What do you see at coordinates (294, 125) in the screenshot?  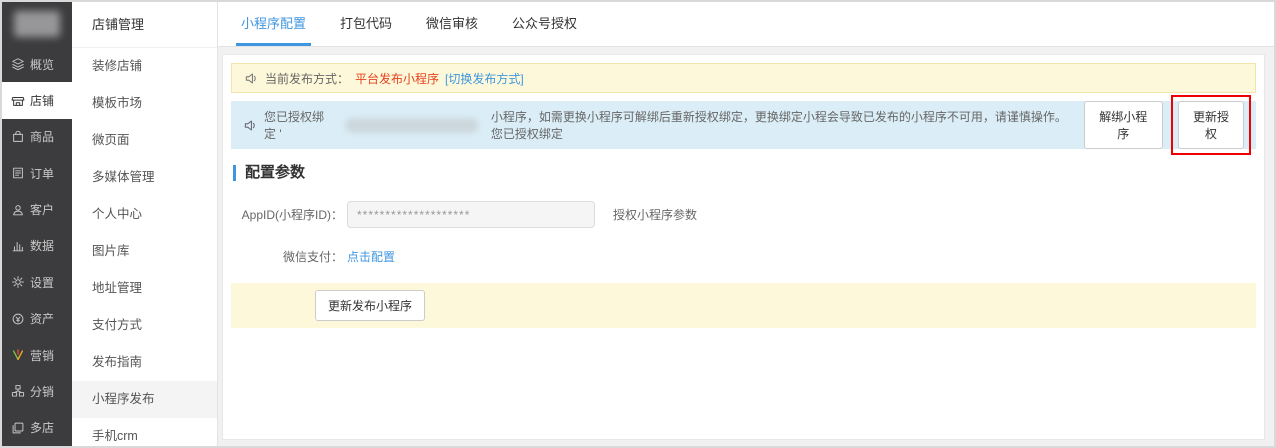 I see `binding-text-before: 您已授权绑定 '` at bounding box center [294, 125].